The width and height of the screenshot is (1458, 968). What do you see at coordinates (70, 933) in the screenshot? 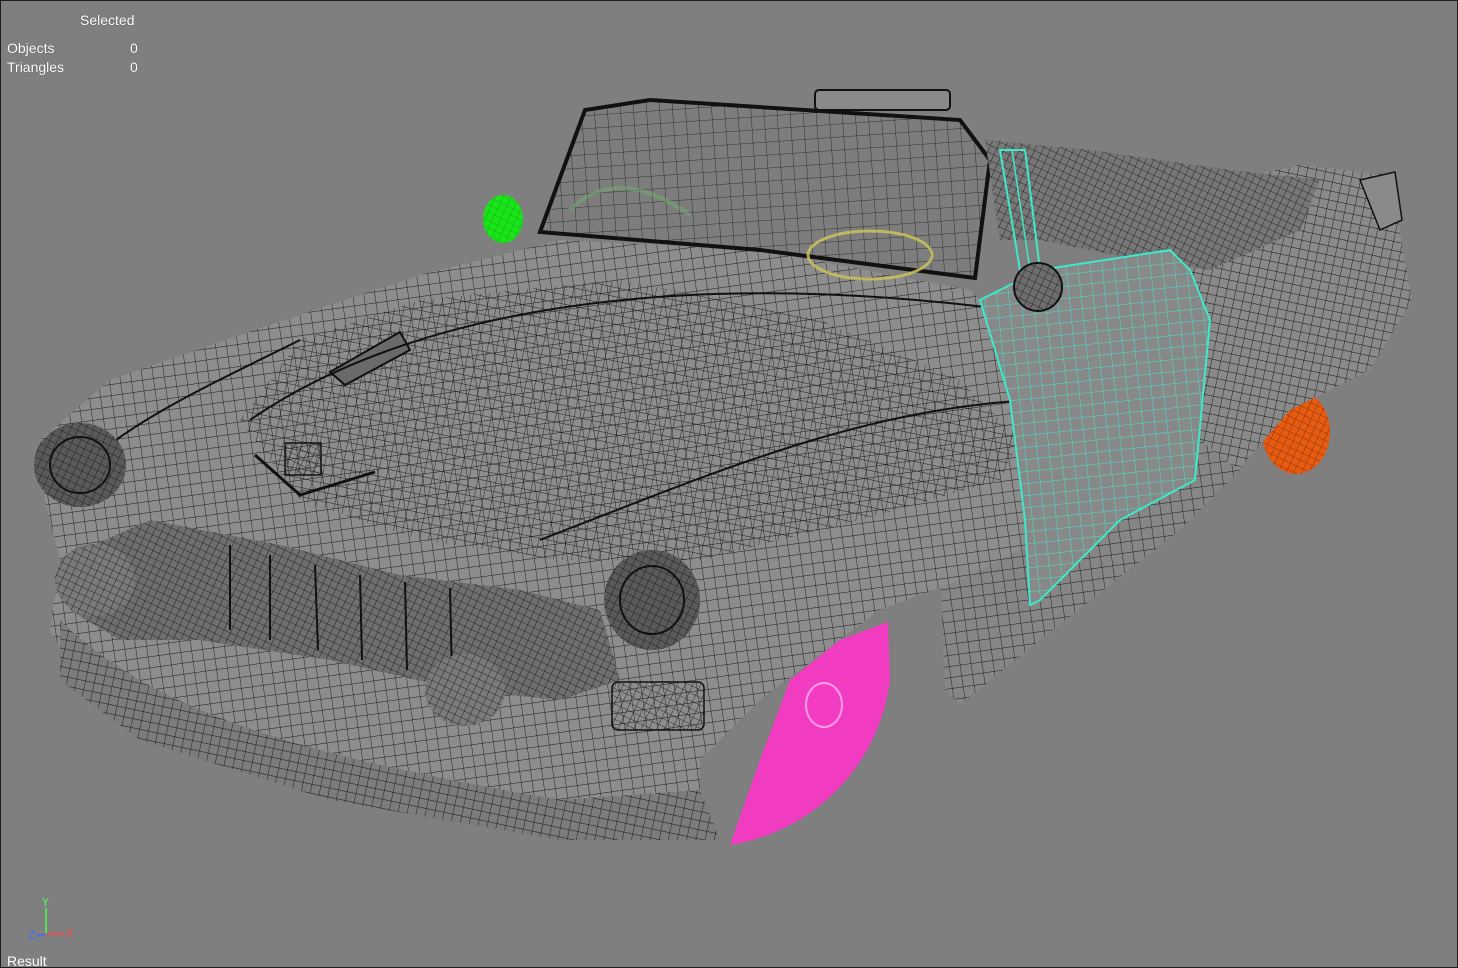
I see `axis-x-label: X` at bounding box center [70, 933].